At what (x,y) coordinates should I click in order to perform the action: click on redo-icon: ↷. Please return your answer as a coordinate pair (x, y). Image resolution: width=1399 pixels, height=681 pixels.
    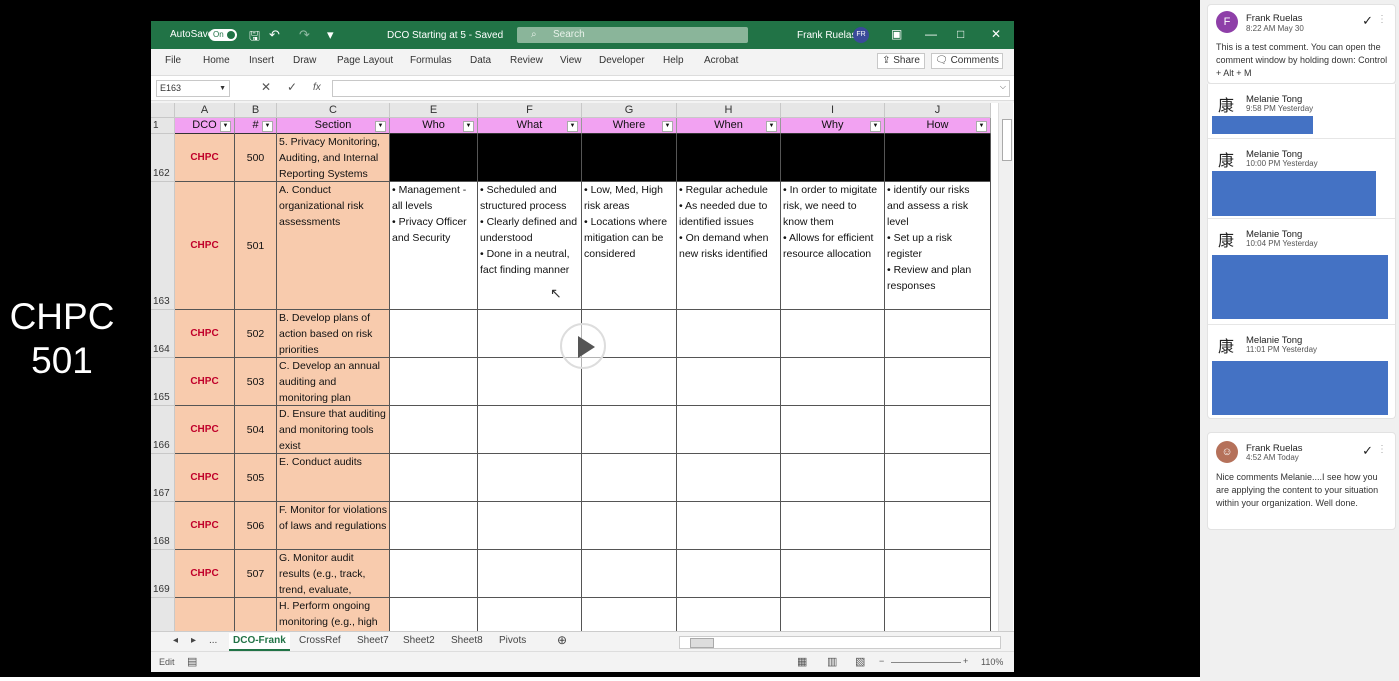
    Looking at the image, I should click on (304, 35).